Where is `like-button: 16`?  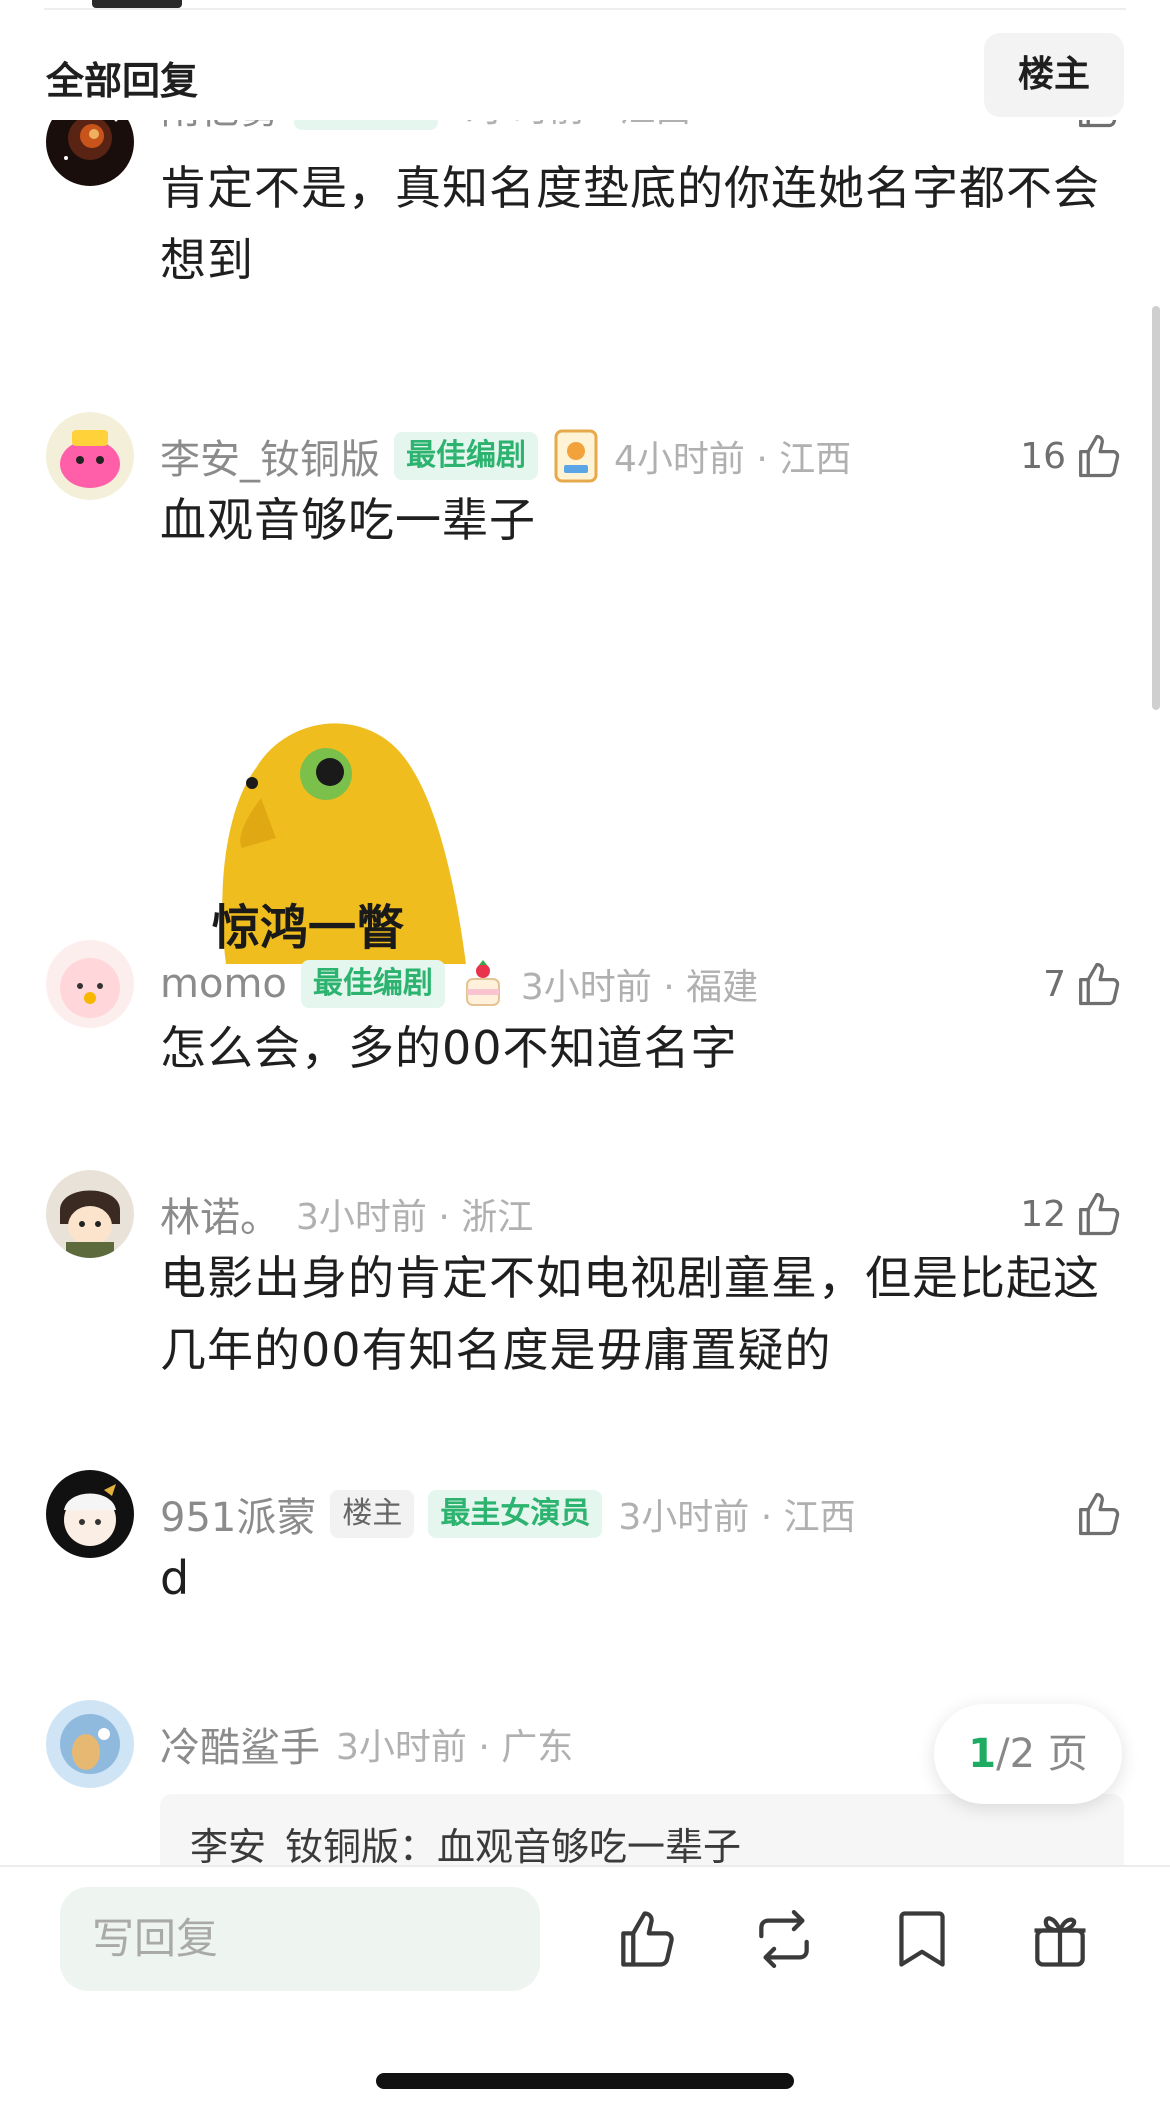 like-button: 16 is located at coordinates (1072, 456).